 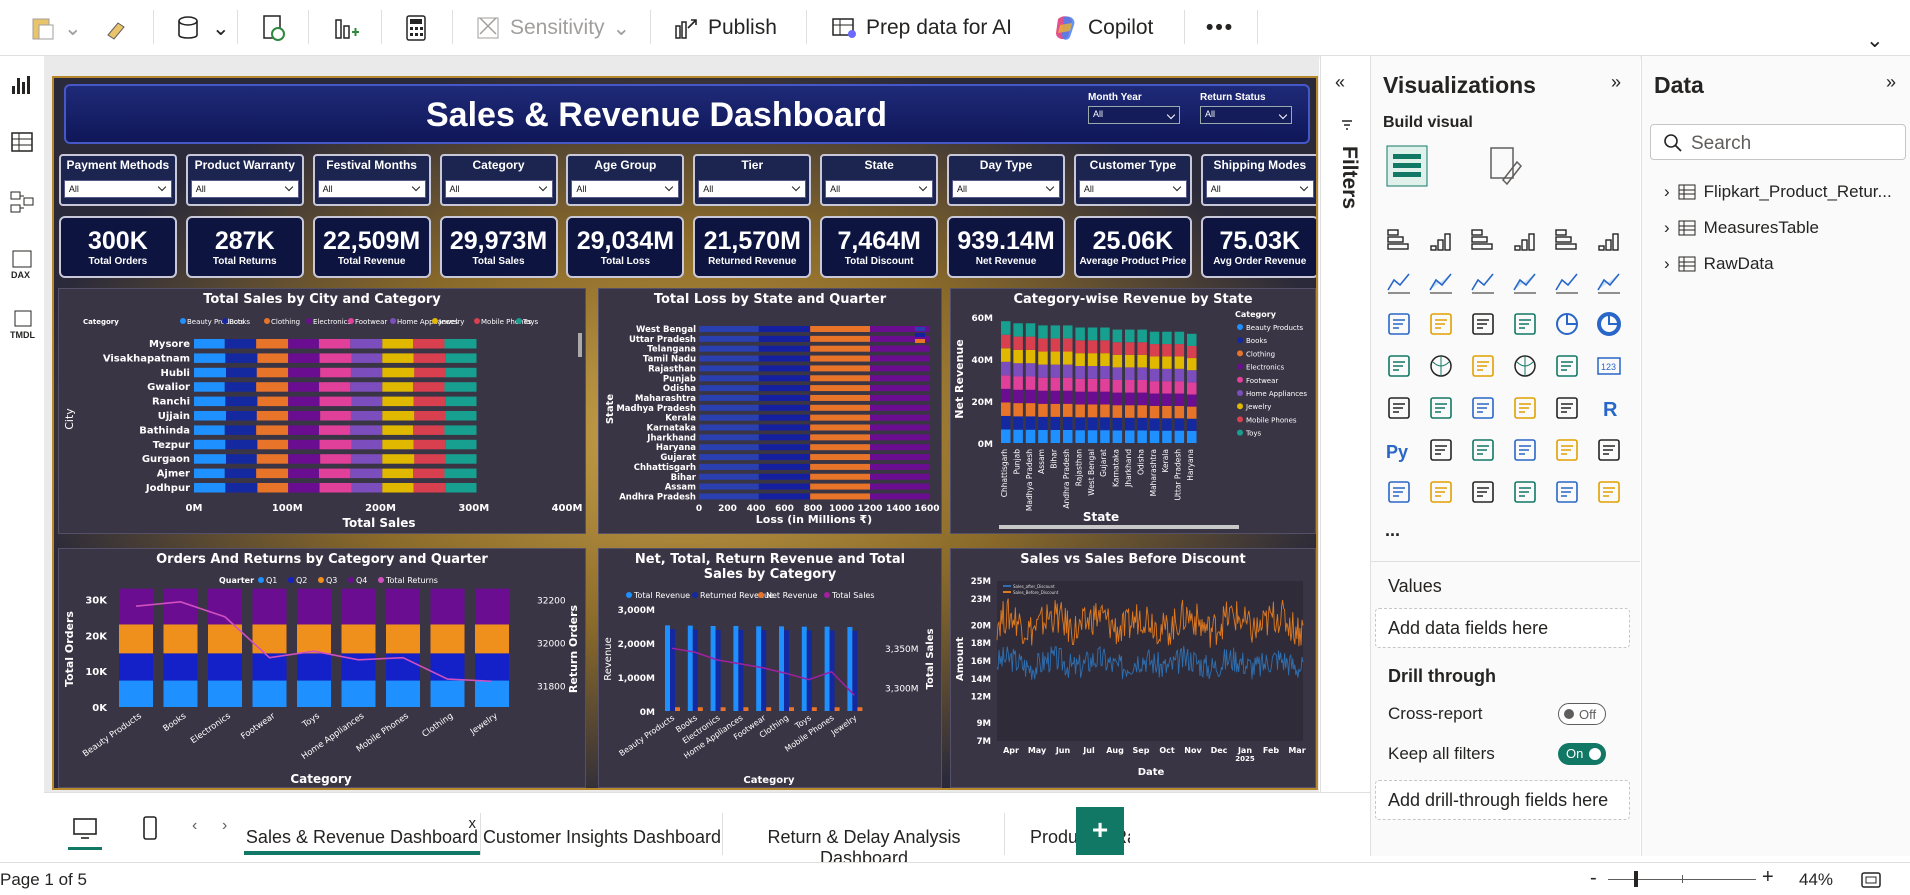 I want to click on slicer-tier: Tier All, so click(x=752, y=180).